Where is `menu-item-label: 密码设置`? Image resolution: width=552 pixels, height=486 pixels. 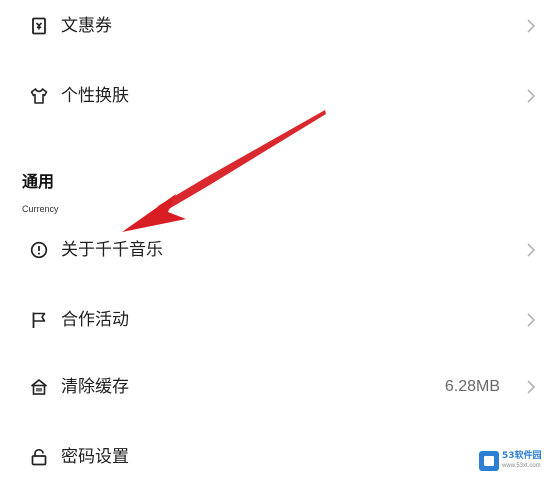
menu-item-label: 密码设置 is located at coordinates (95, 457).